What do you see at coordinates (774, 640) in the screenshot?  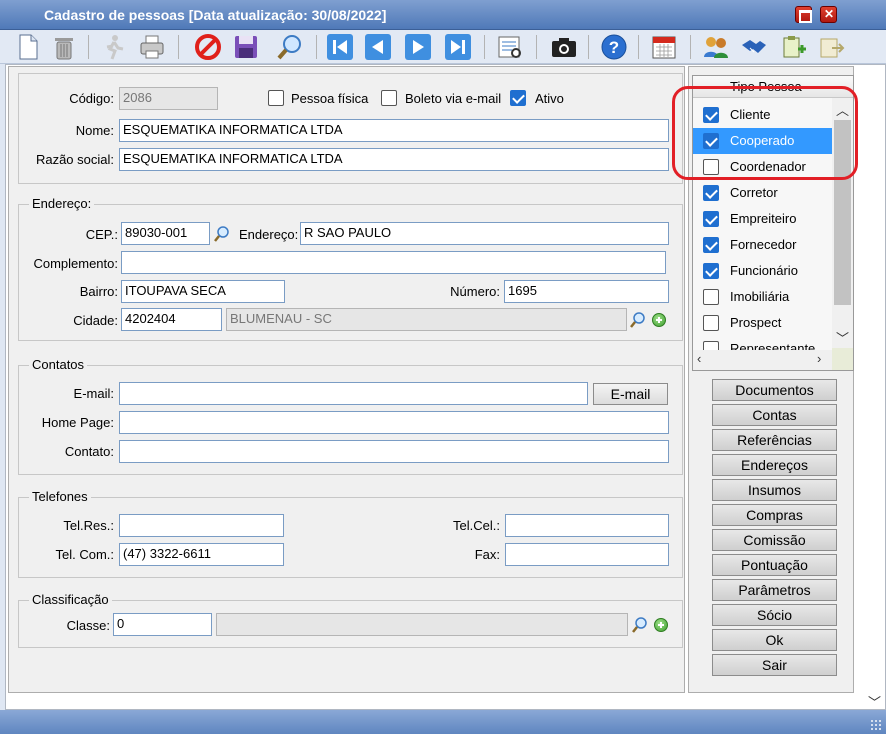 I see `ok-button: Ok` at bounding box center [774, 640].